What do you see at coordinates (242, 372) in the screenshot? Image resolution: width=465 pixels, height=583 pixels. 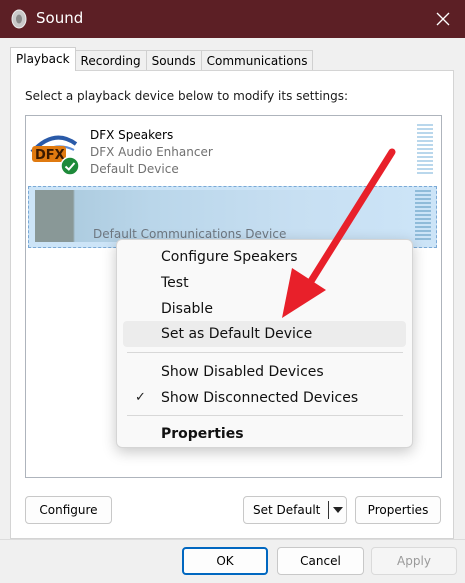 I see `menu-item-label: Show Disabled Devices` at bounding box center [242, 372].